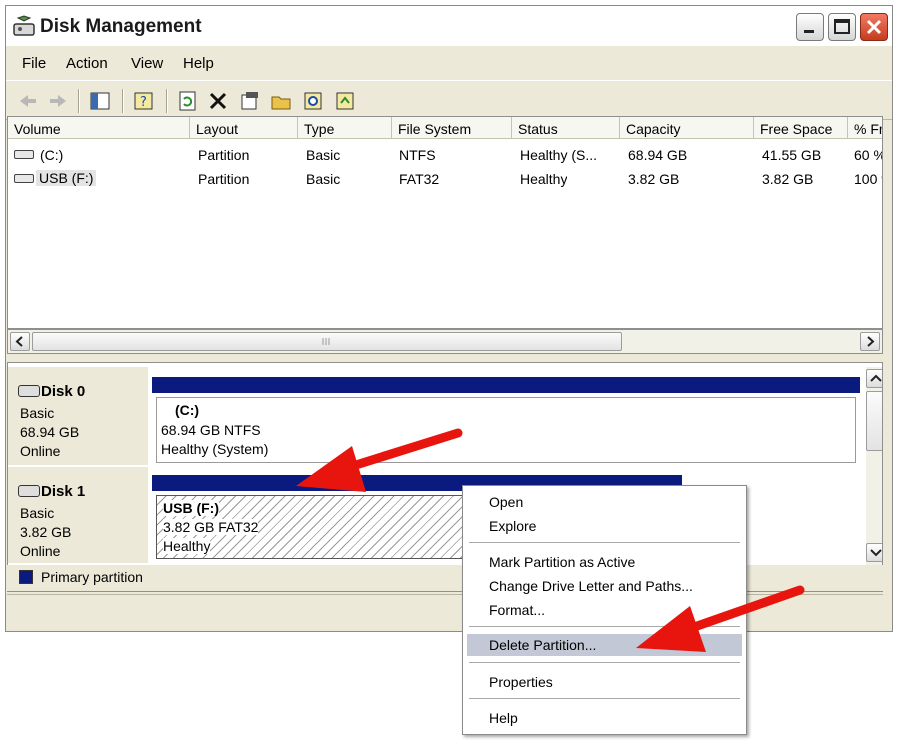 Image resolution: width=900 pixels, height=742 pixels. Describe the element at coordinates (449, 63) in the screenshot. I see `menu-bar: File Action View Help` at that location.